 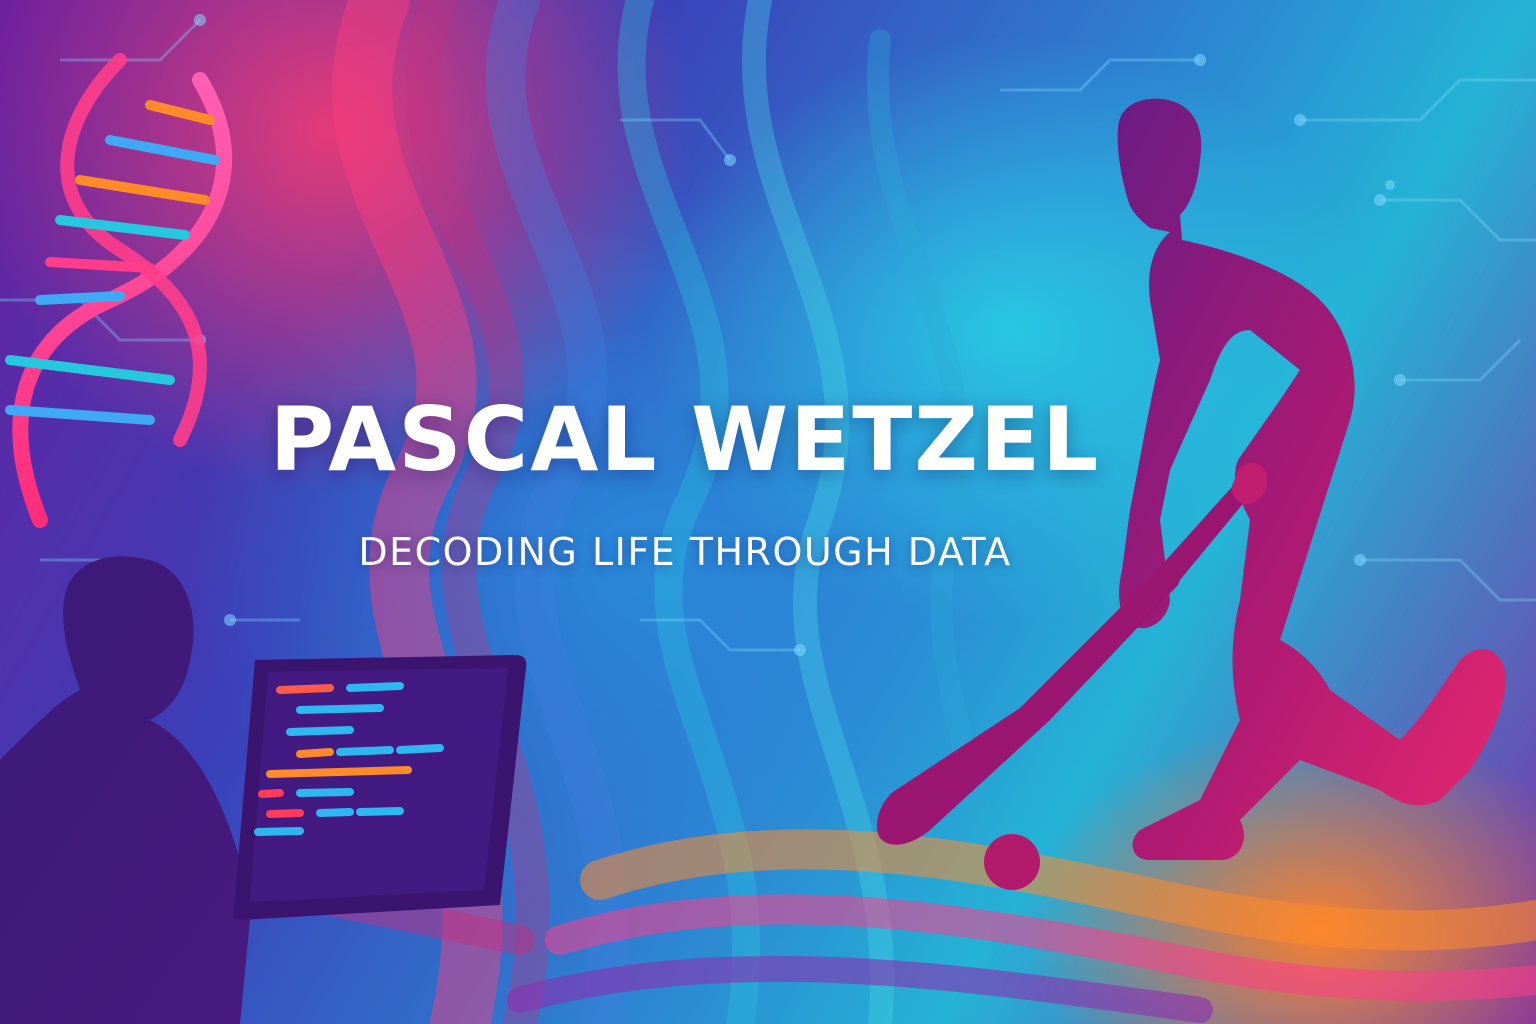 I want to click on hockey-ball-icon, so click(x=1012, y=862).